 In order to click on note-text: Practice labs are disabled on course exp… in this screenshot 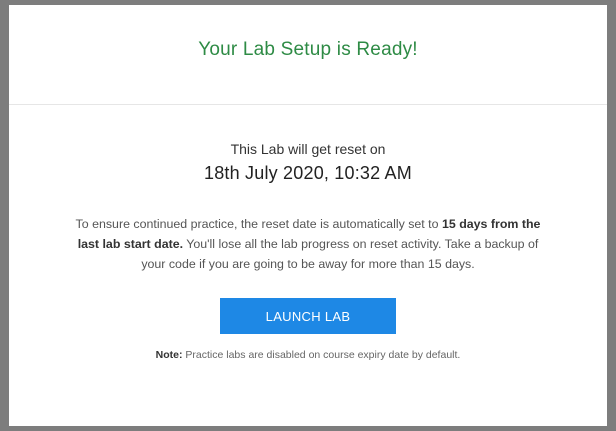, I will do `click(321, 355)`.